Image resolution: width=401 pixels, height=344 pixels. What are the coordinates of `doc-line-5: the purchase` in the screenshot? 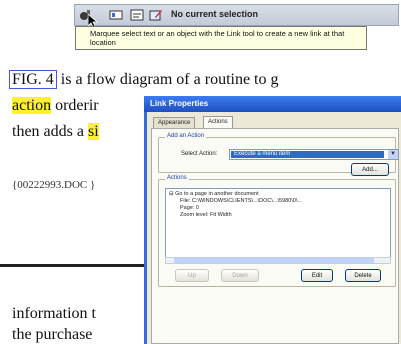 It's located at (52, 334).